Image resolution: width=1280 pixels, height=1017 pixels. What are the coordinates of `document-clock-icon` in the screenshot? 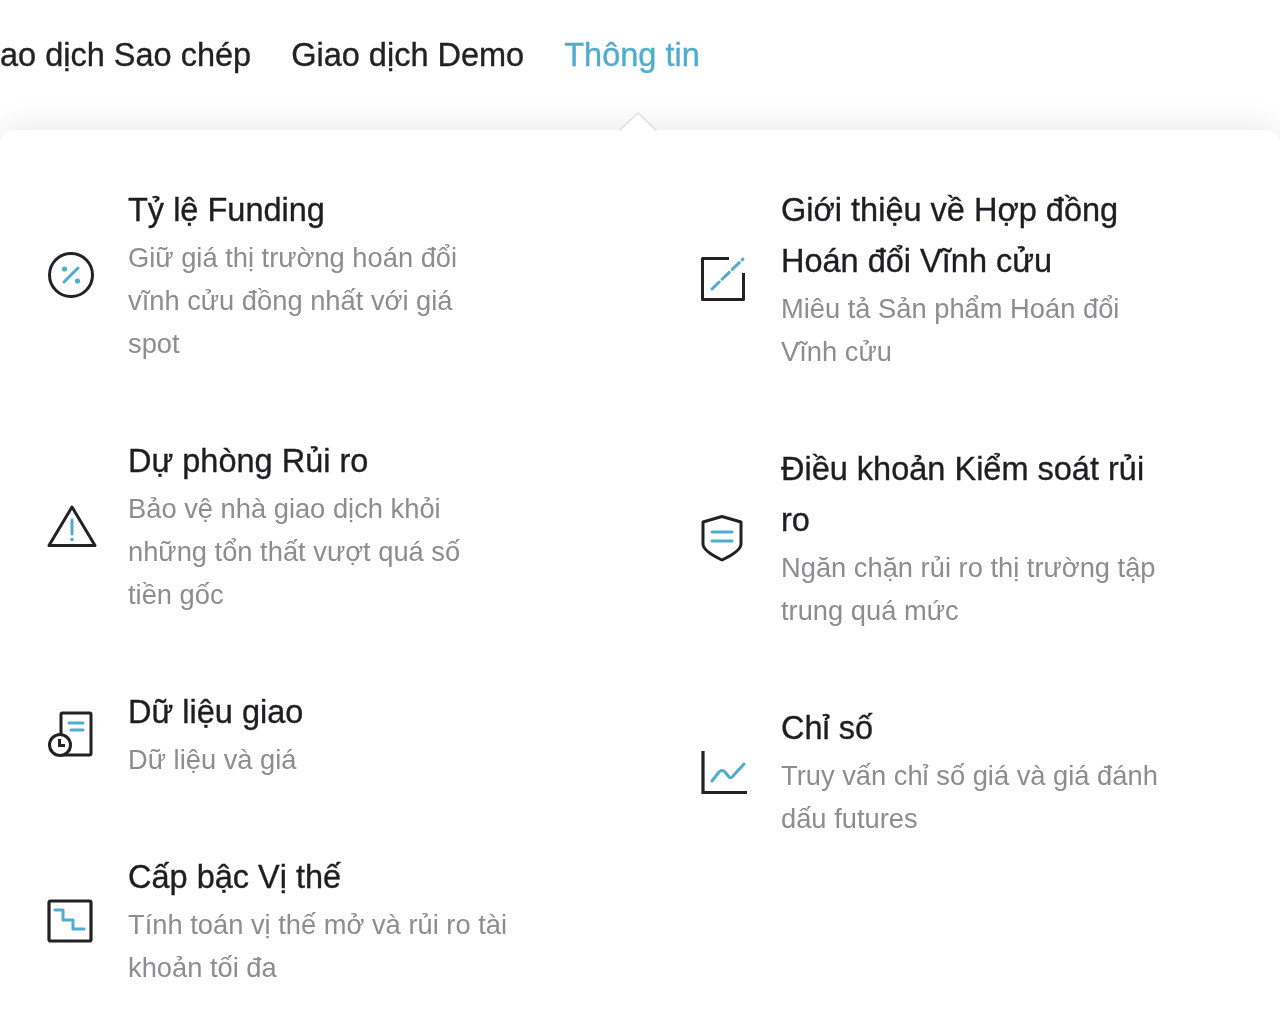 It's located at (70, 734).